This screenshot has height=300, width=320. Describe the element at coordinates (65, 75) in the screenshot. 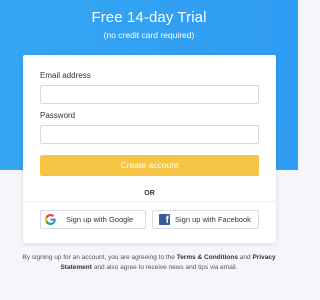

I see `email-label: Email address` at that location.